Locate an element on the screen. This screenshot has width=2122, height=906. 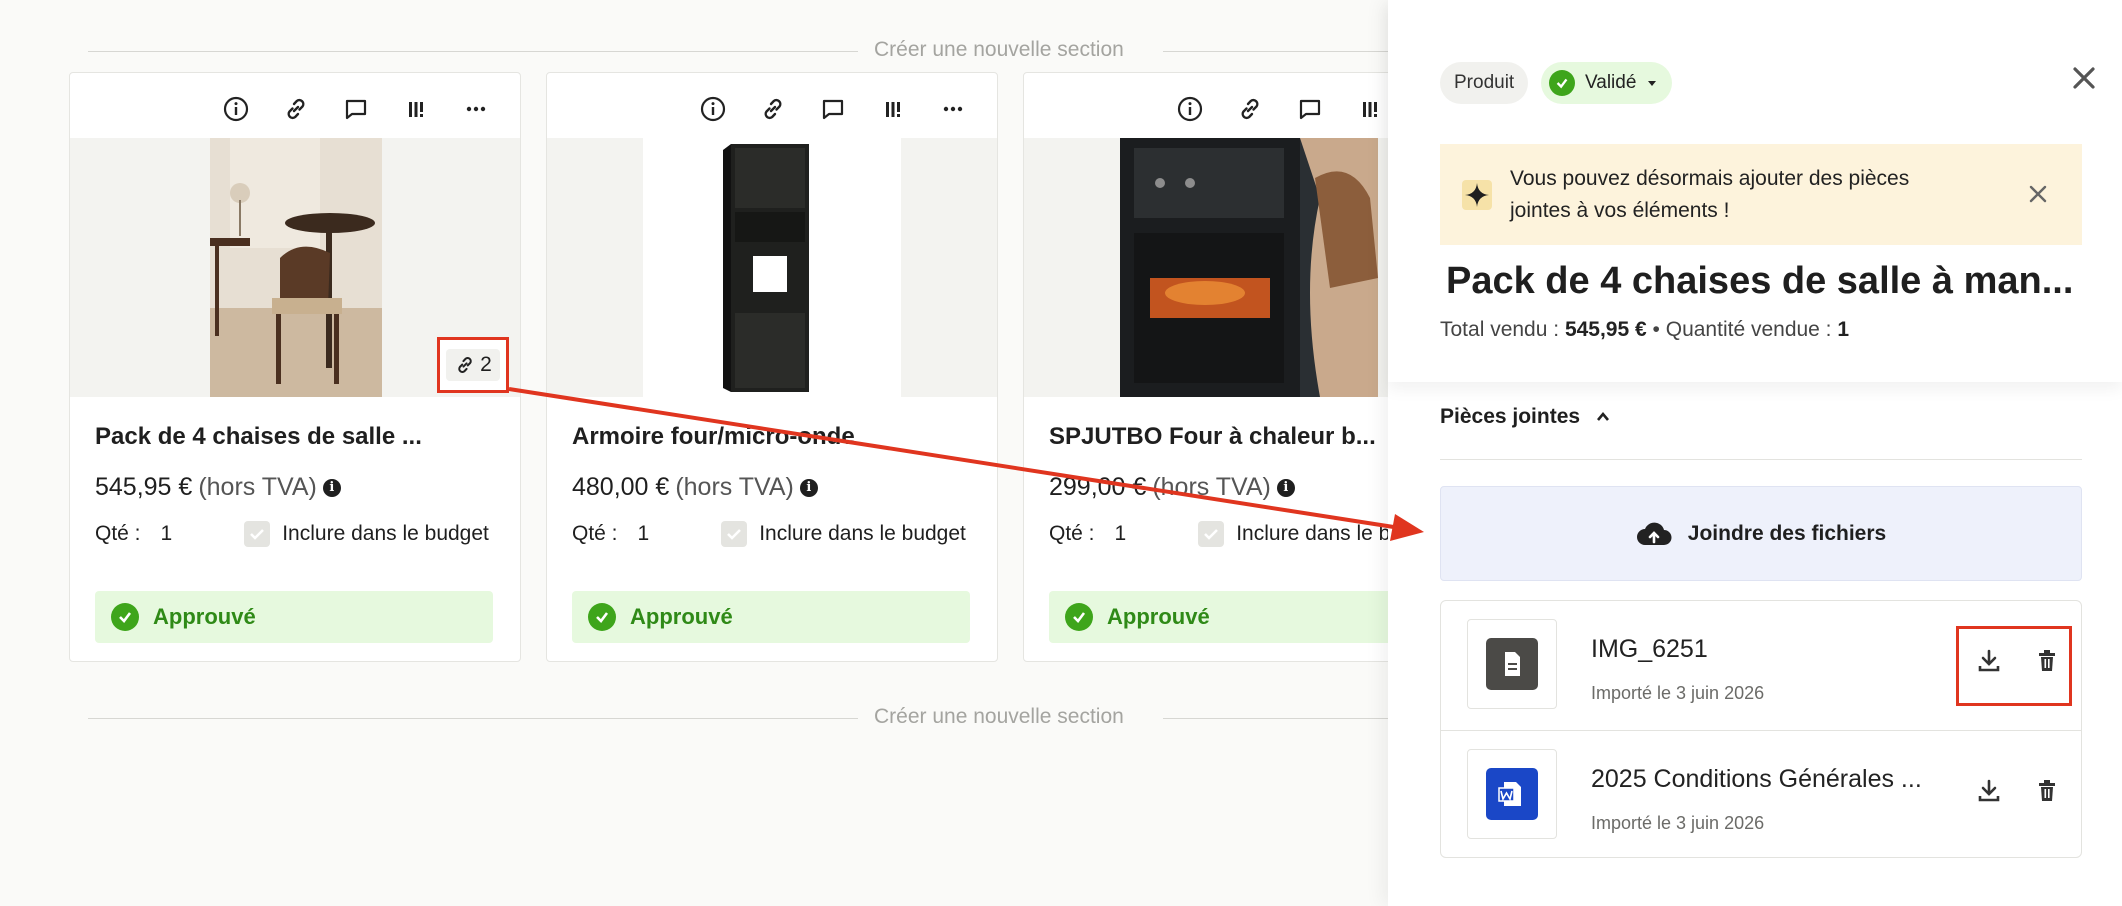
new-section-divider-top: Créer une nouvelle section is located at coordinates (738, 52).